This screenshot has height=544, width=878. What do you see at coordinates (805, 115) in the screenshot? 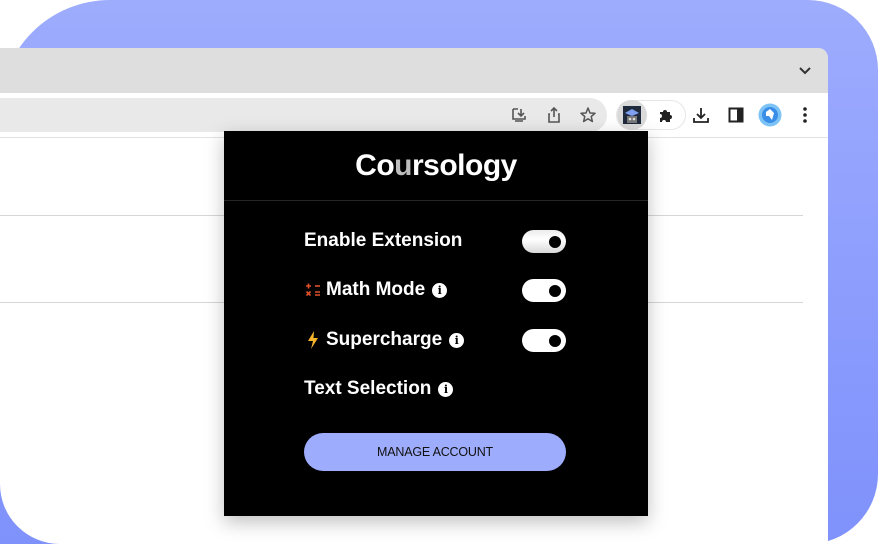
I see `more-menu-icon` at bounding box center [805, 115].